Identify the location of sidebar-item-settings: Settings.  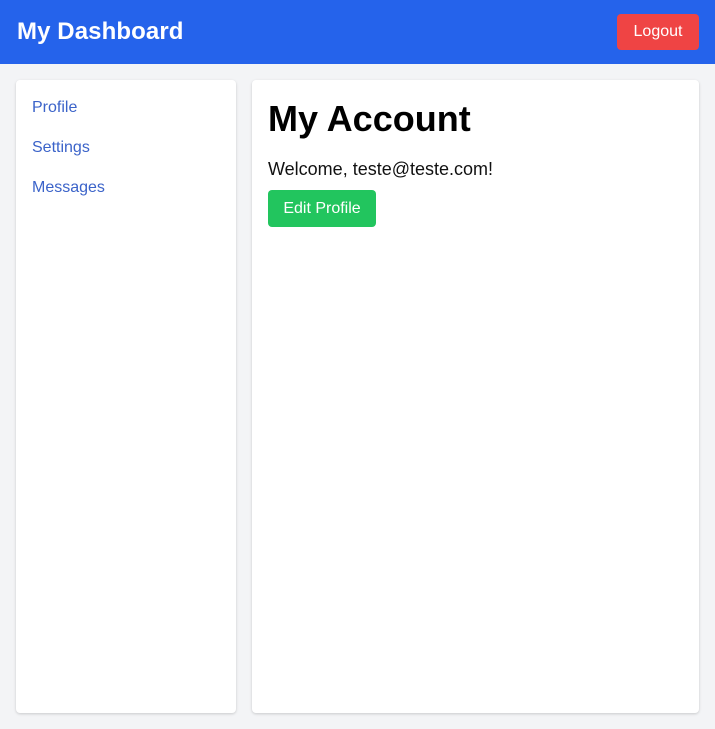
(126, 148).